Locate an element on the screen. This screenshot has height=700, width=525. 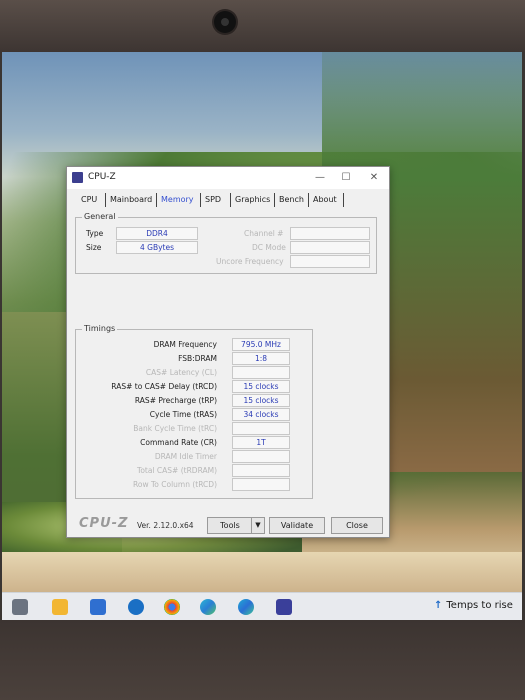
version-text: Ver. 2.12.0.x64 is located at coordinates (165, 525).